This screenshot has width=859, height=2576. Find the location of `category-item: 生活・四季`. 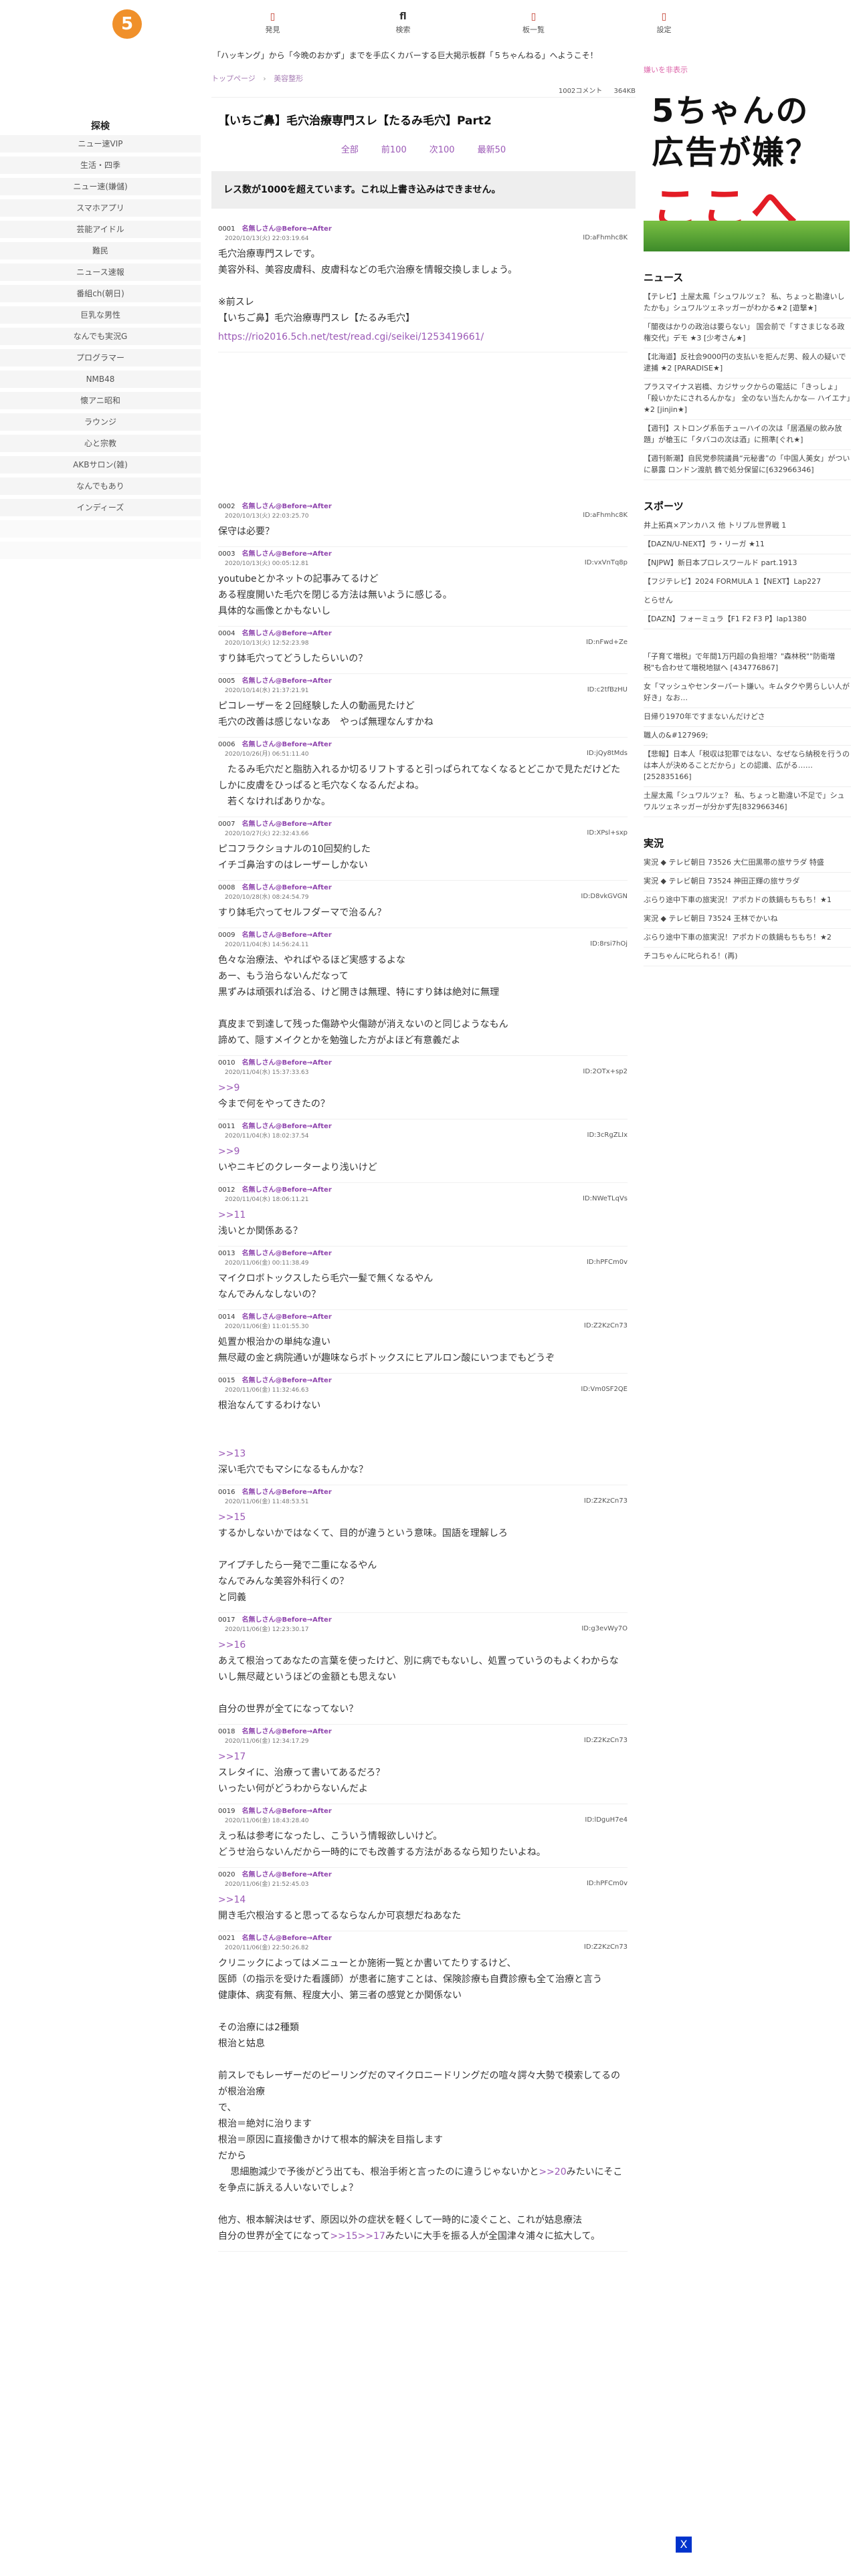

category-item: 生活・四季 is located at coordinates (101, 165).